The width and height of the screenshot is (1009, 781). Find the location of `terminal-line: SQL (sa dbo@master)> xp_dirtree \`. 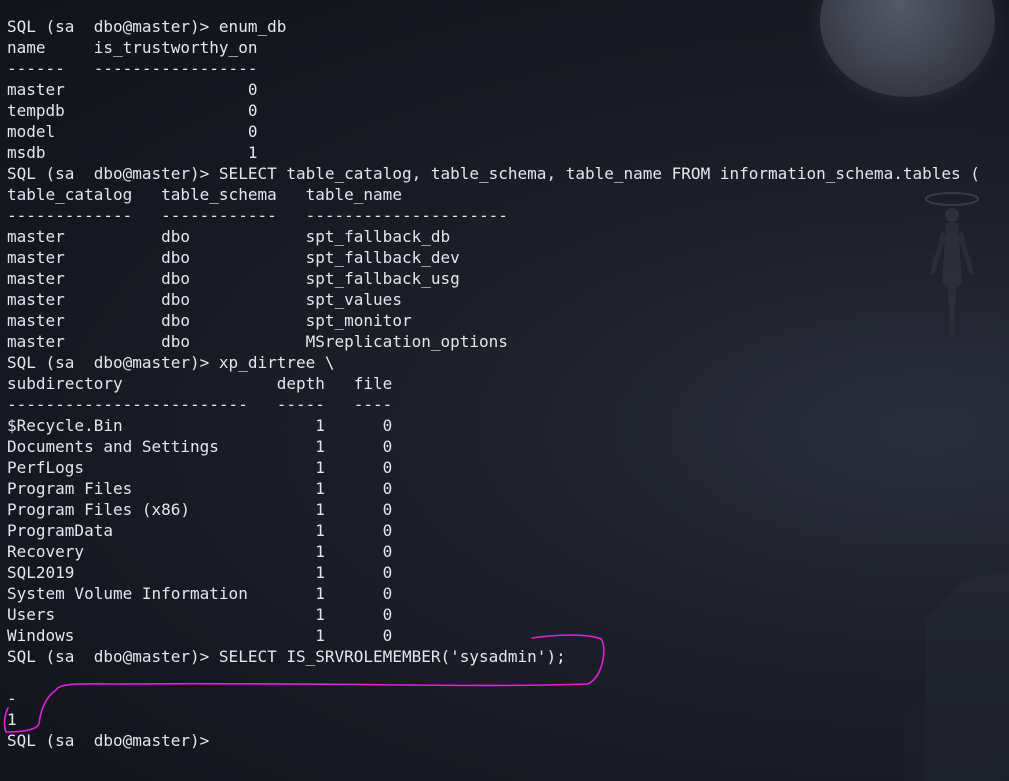

terminal-line: SQL (sa dbo@master)> xp_dirtree \ is located at coordinates (171, 362).